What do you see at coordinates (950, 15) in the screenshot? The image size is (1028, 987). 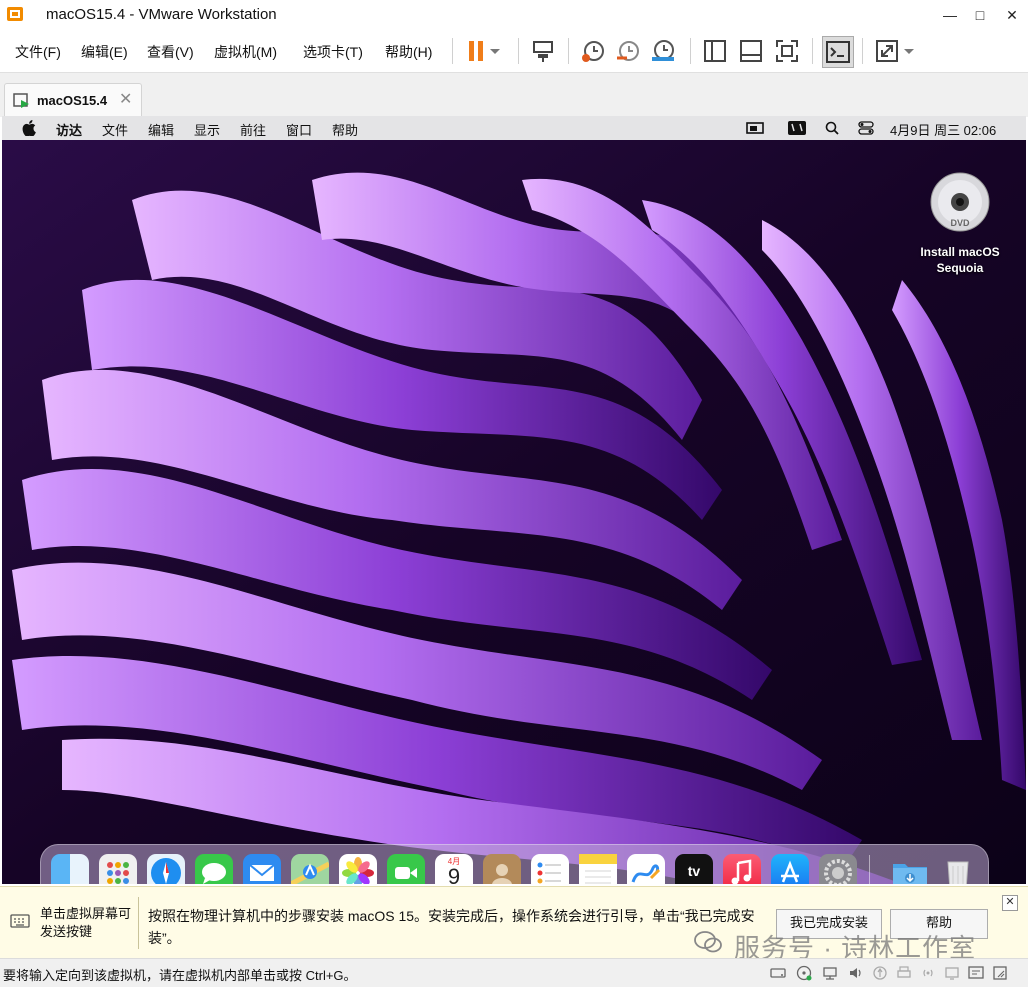 I see `minimize-button: —` at bounding box center [950, 15].